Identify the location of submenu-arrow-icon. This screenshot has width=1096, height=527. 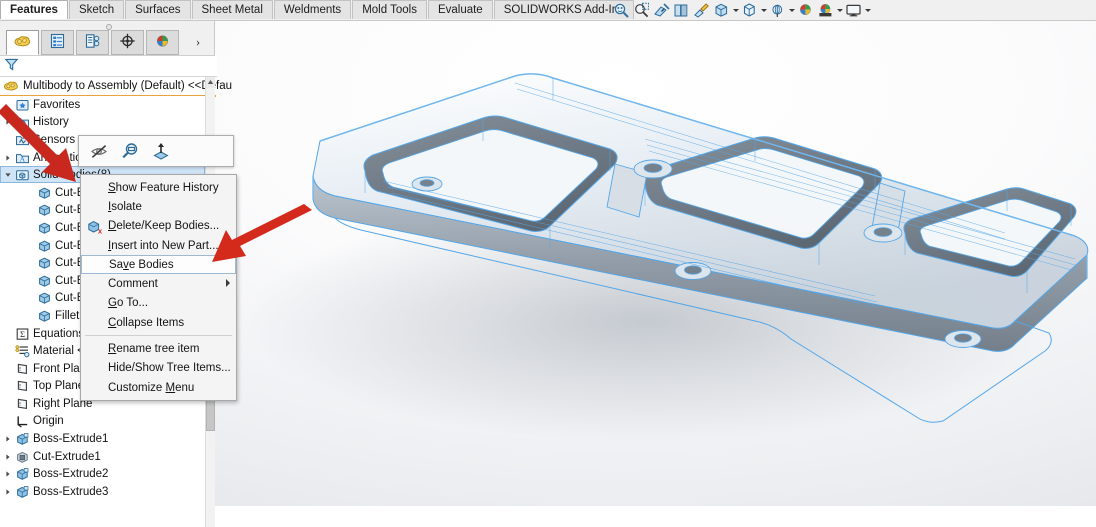
(228, 283).